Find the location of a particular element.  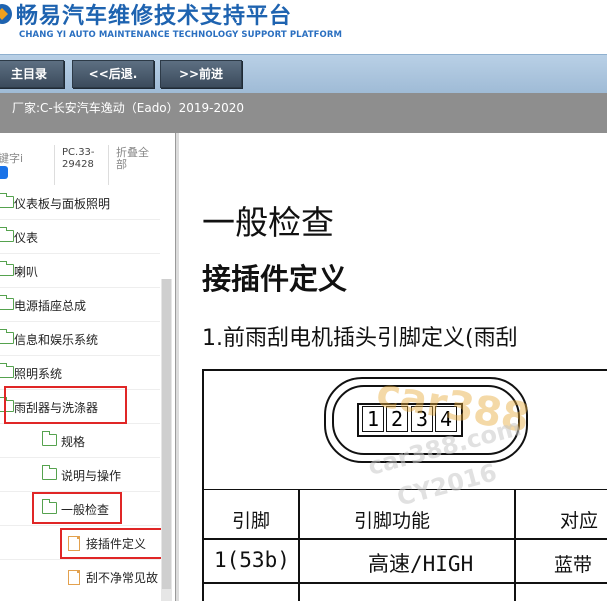

tree-item-label: 说明与操作 is located at coordinates (91, 476).